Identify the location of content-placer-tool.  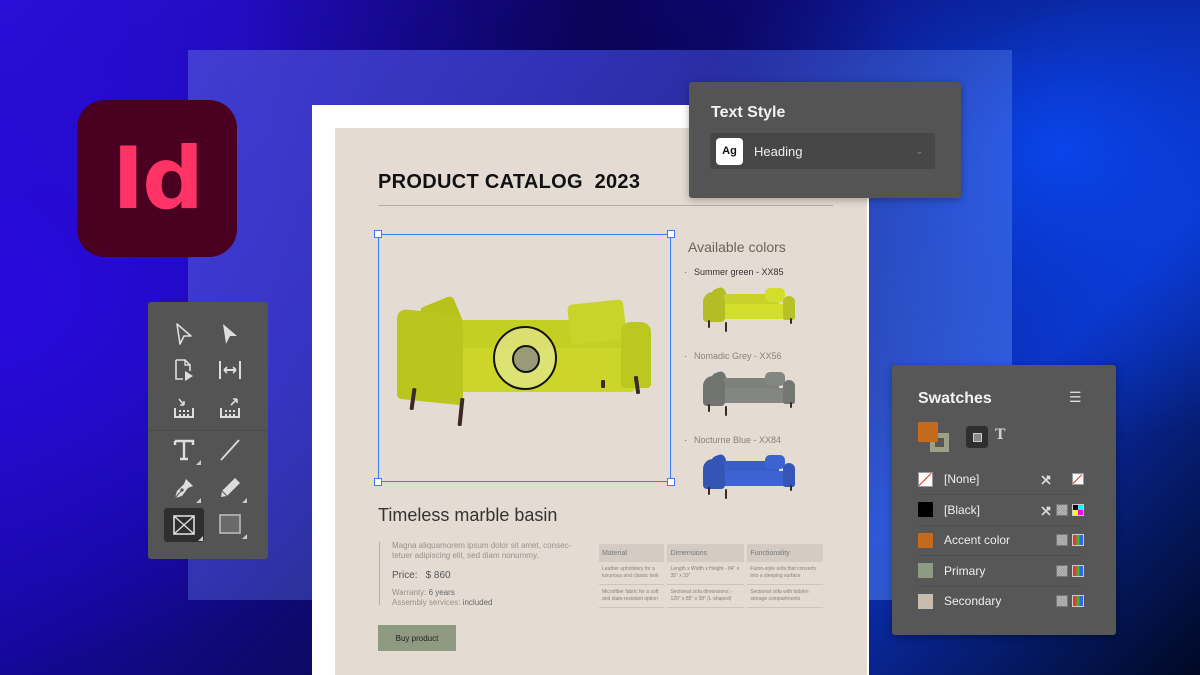
(230, 408).